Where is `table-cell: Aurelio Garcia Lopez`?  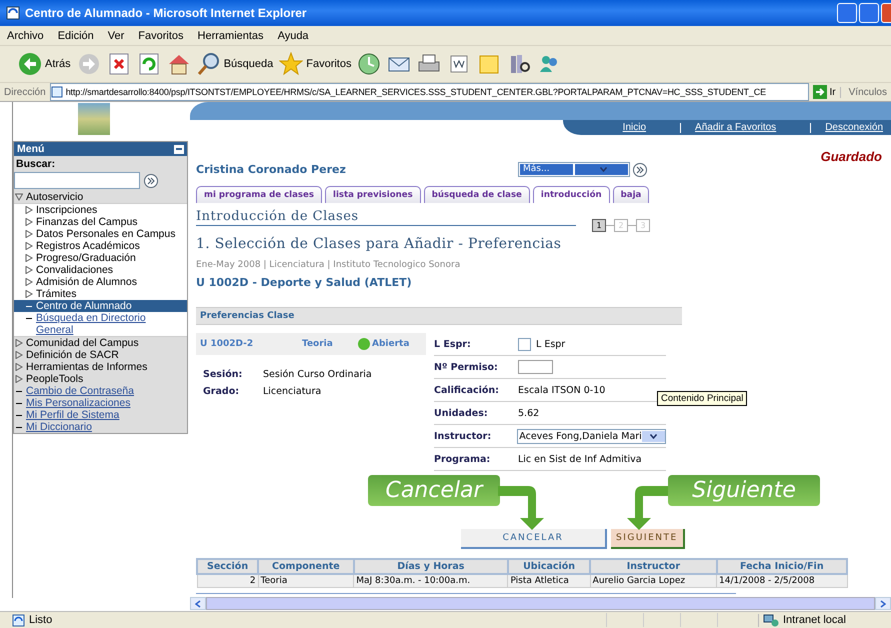
table-cell: Aurelio Garcia Lopez is located at coordinates (653, 581).